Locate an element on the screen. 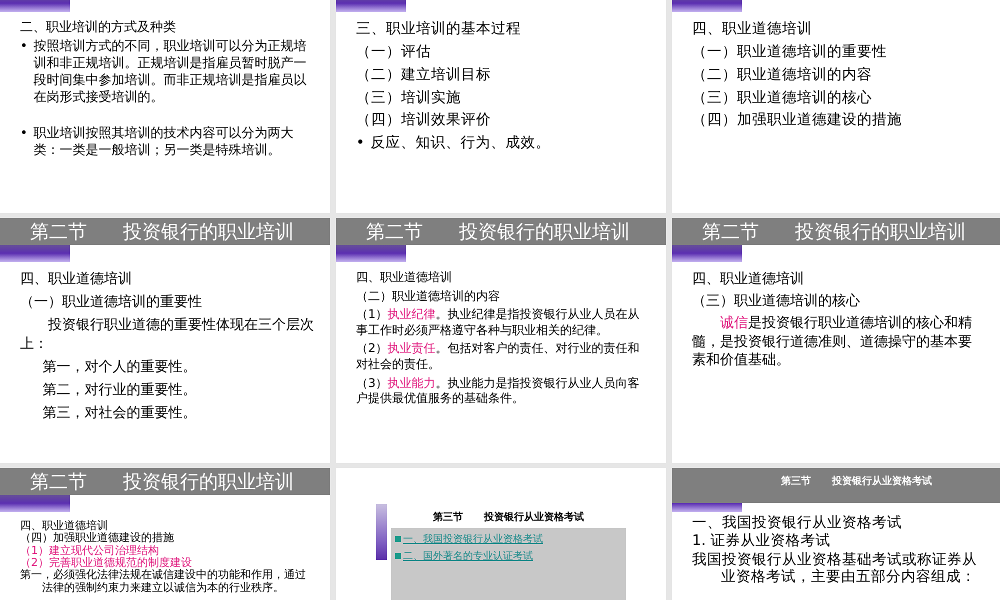 Image resolution: width=1000 pixels, height=600 pixels. slide-text: （二）建立培训目标 is located at coordinates (424, 75).